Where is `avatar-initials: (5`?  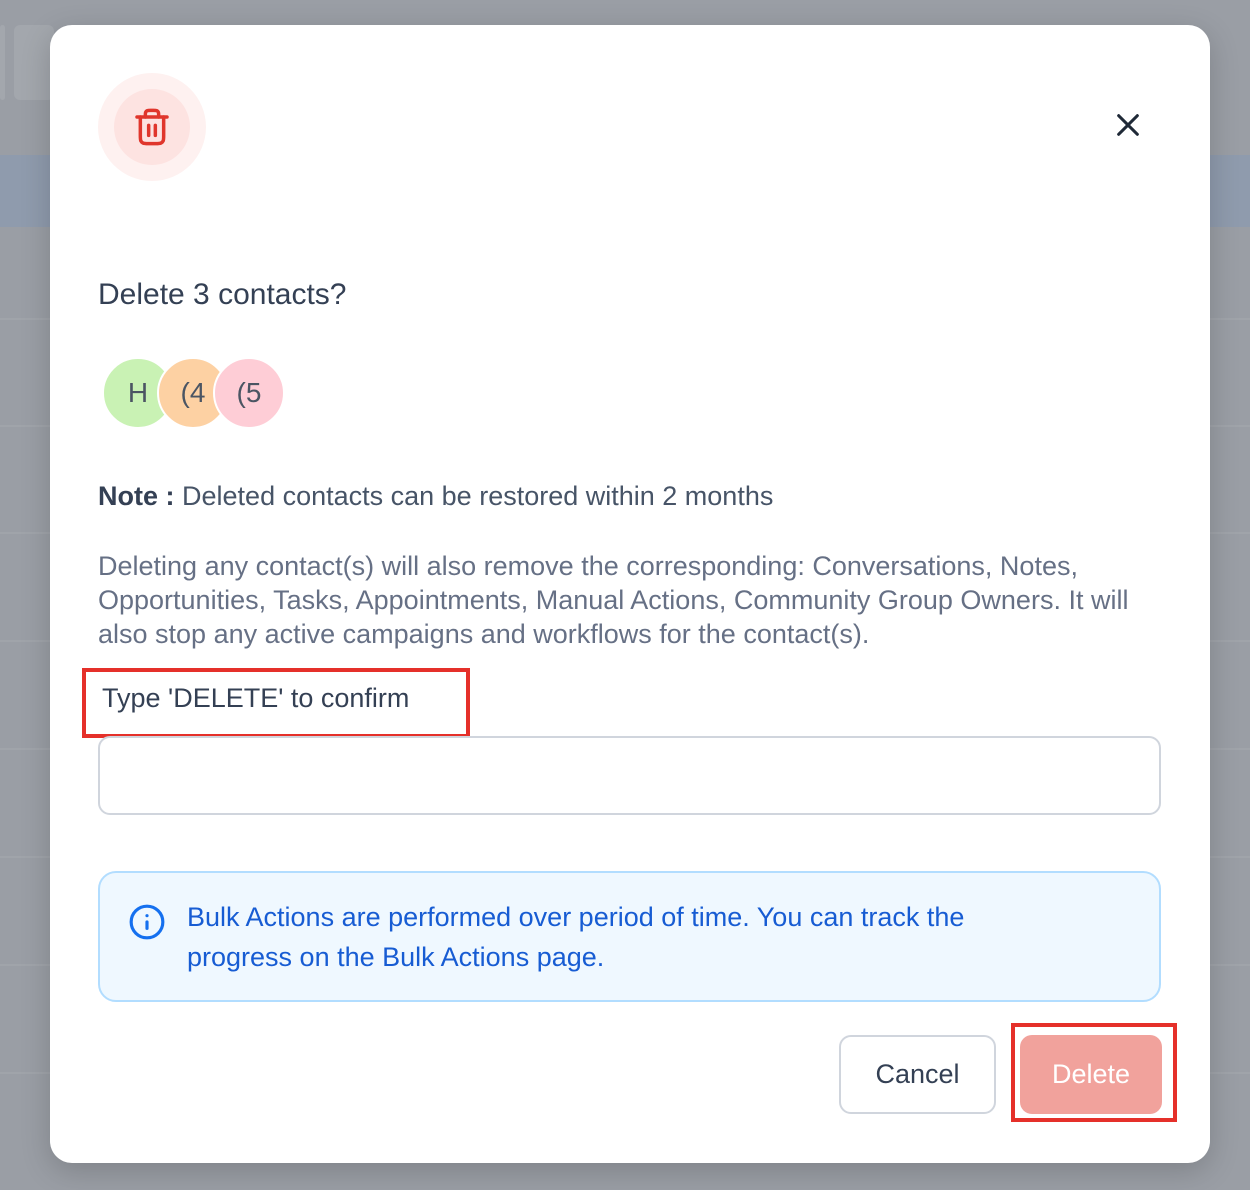
avatar-initials: (5 is located at coordinates (249, 392).